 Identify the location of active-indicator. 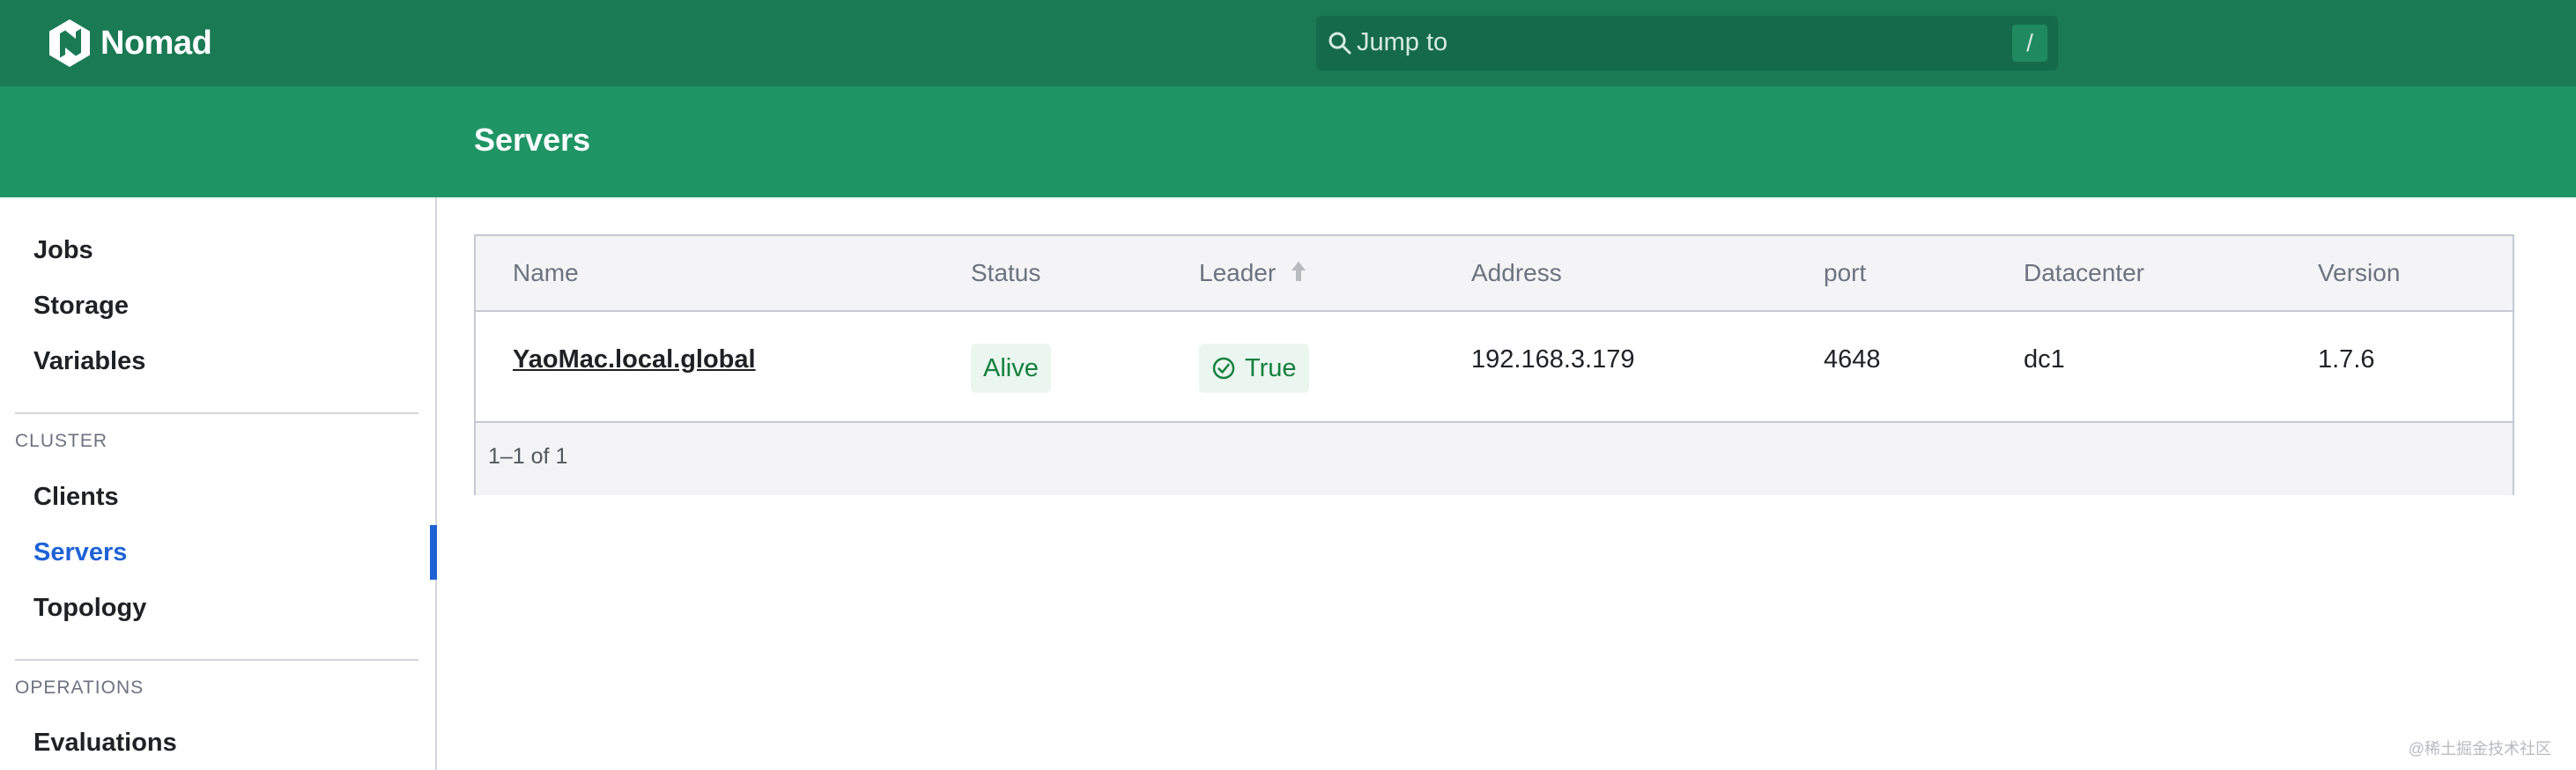
(434, 553).